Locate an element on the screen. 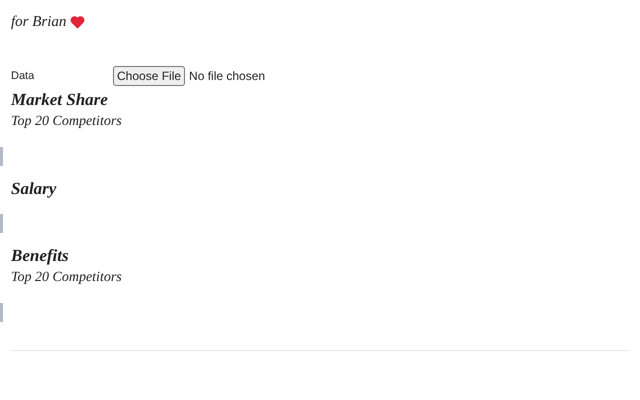 The width and height of the screenshot is (640, 400). section-title: Benefits is located at coordinates (40, 256).